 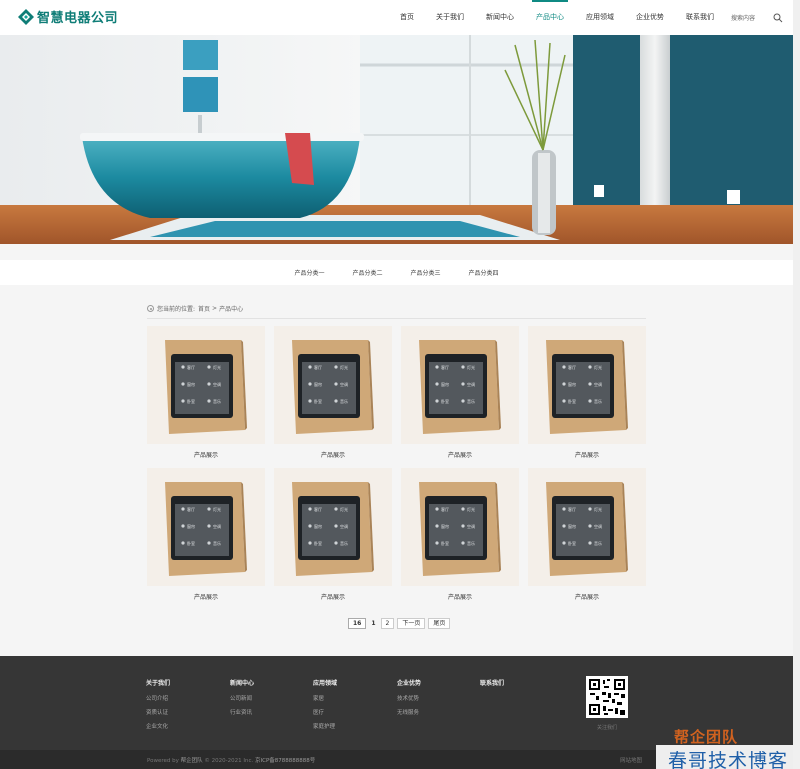 What do you see at coordinates (492, 682) in the screenshot?
I see `footer-column-title: 联系我们` at bounding box center [492, 682].